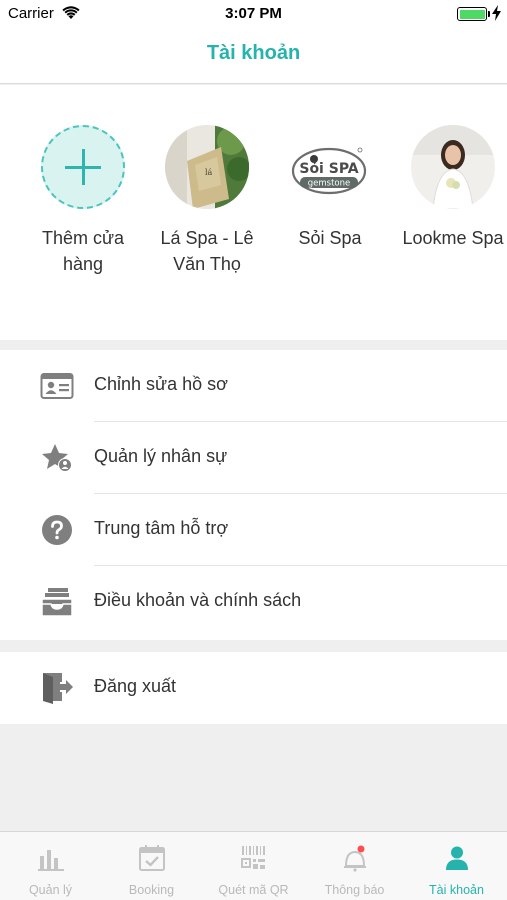 Image resolution: width=507 pixels, height=900 pixels. I want to click on star-person-icon, so click(57, 458).